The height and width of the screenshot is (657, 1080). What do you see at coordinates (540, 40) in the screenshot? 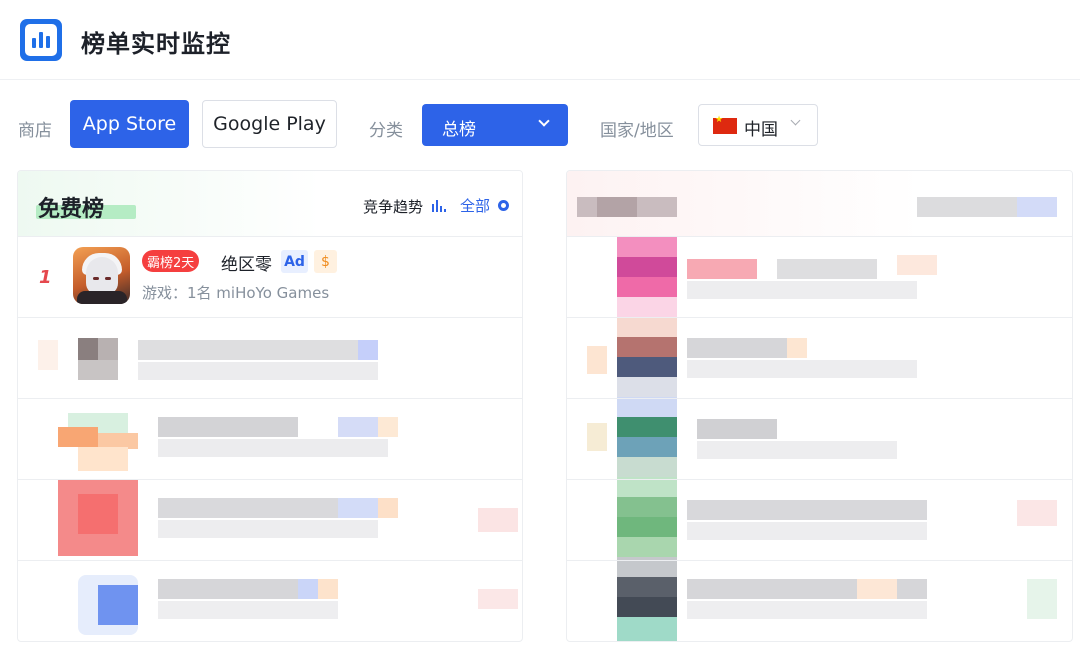
I see `app-header: 榜单实时监控` at bounding box center [540, 40].